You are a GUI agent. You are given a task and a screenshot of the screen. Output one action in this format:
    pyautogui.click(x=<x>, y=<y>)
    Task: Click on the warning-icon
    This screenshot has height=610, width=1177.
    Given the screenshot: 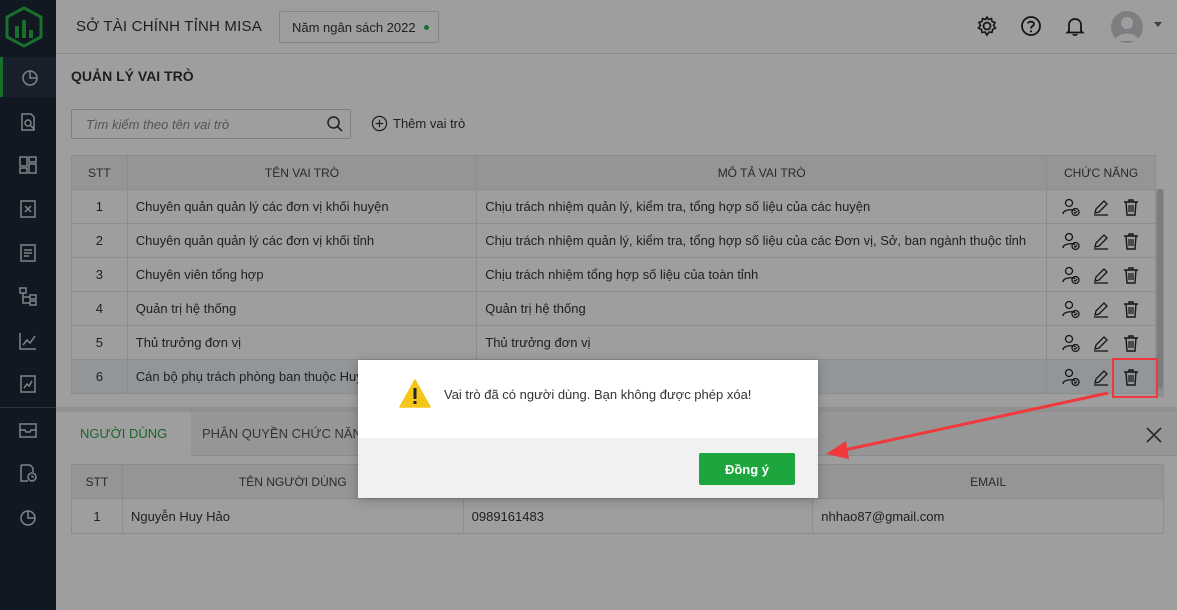 What is the action you would take?
    pyautogui.click(x=415, y=393)
    